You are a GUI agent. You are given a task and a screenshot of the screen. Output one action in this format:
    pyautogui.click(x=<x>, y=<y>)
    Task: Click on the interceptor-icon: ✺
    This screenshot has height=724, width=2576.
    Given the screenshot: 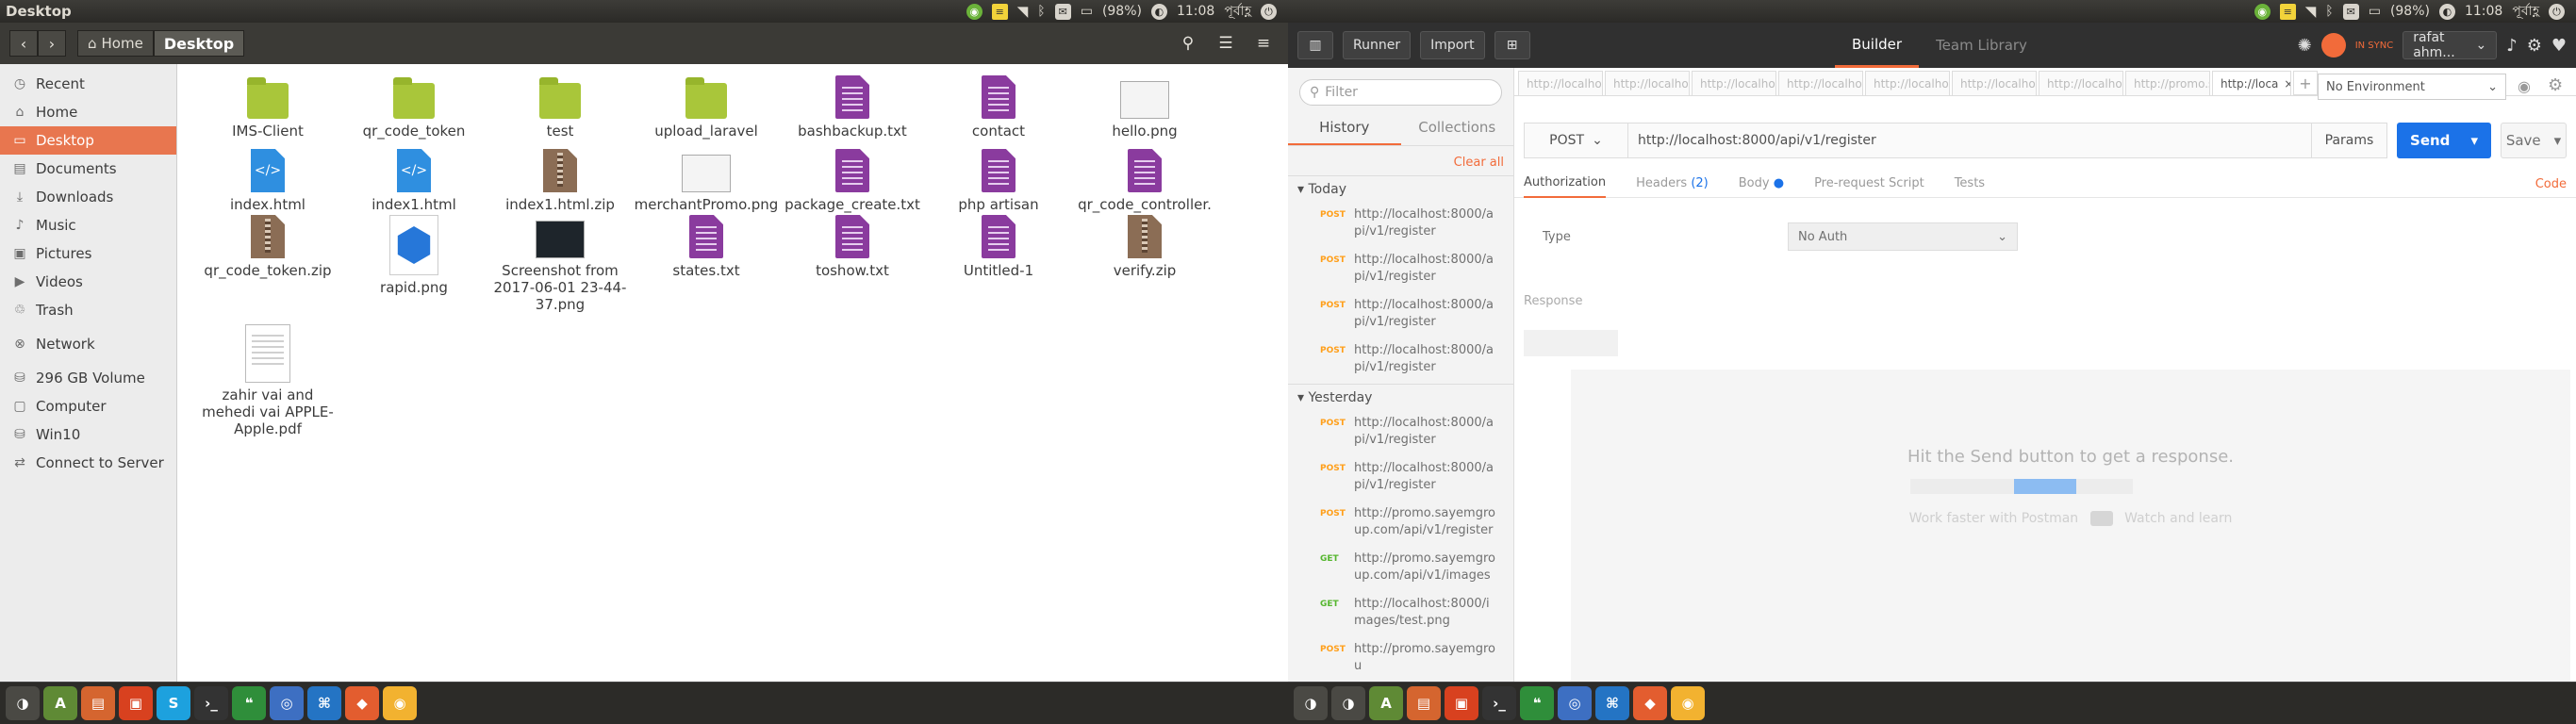 What is the action you would take?
    pyautogui.click(x=2305, y=46)
    